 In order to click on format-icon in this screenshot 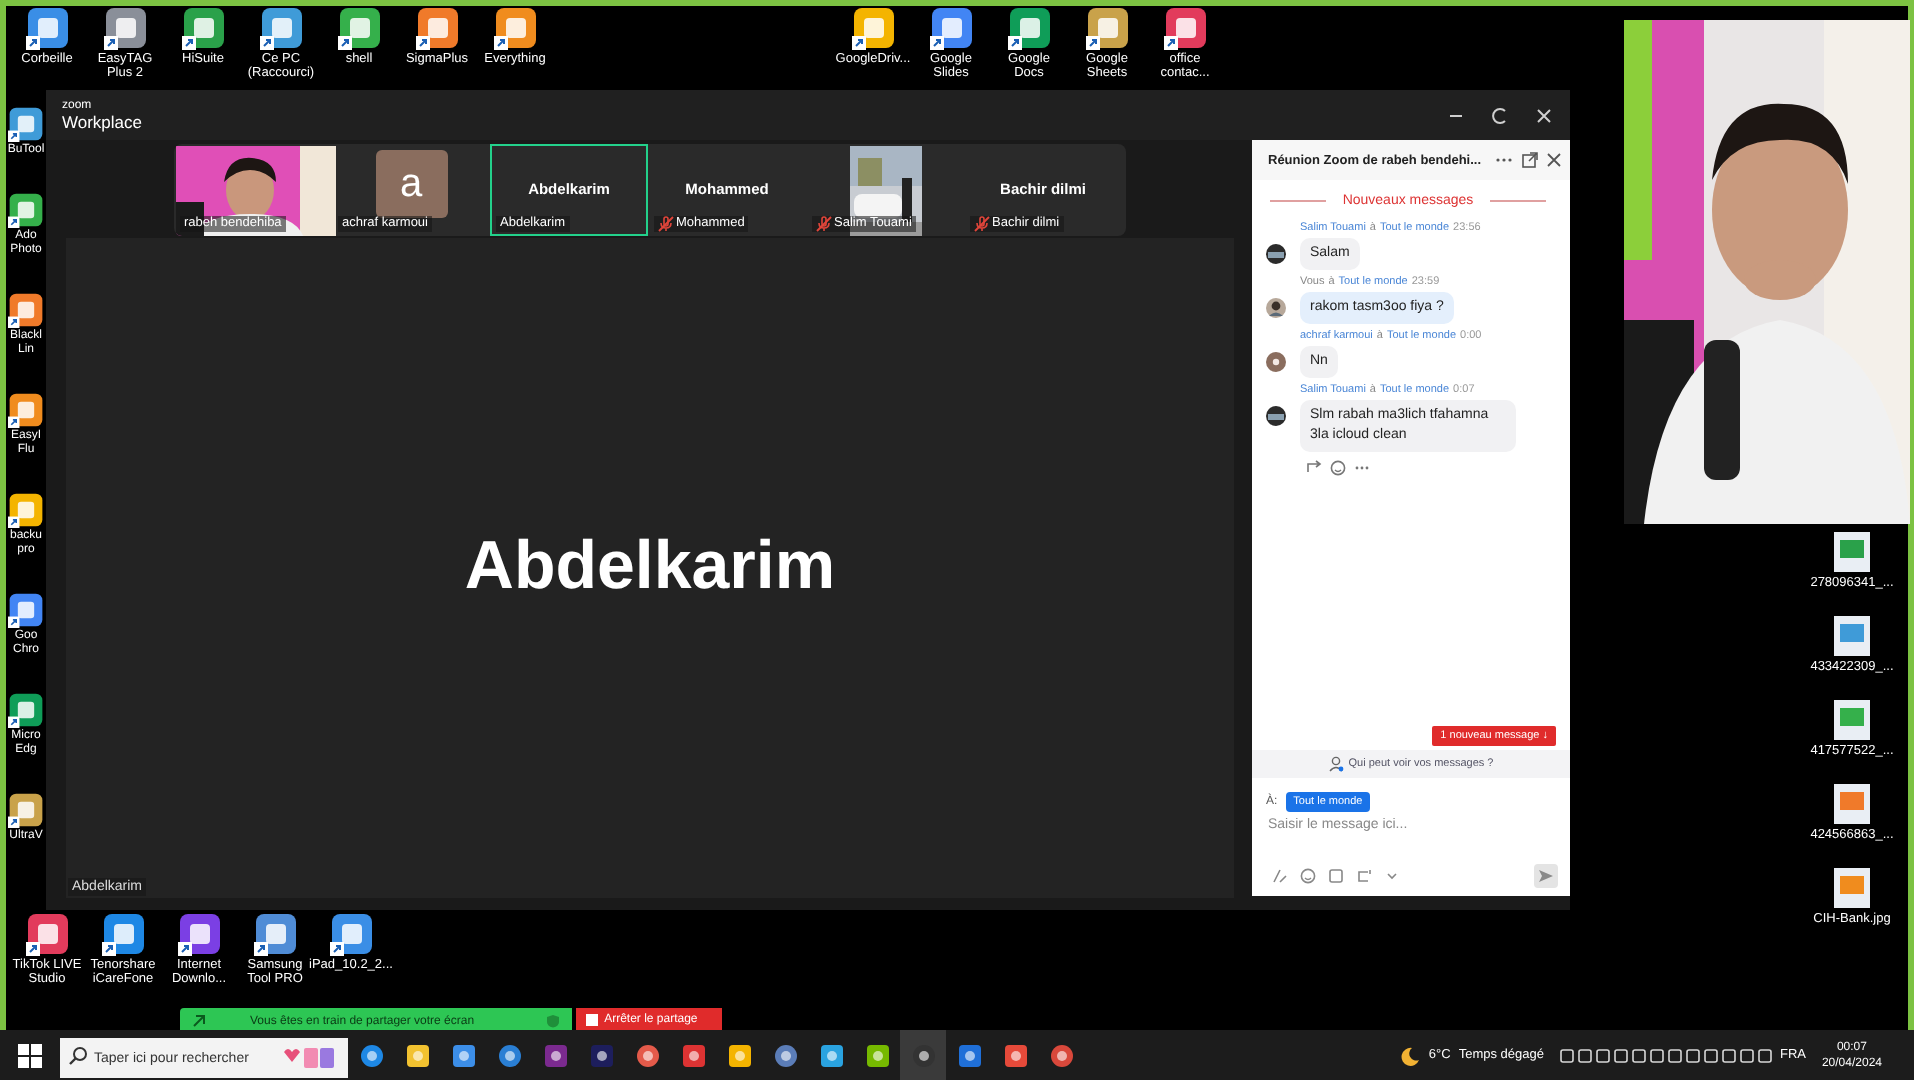, I will do `click(1280, 876)`.